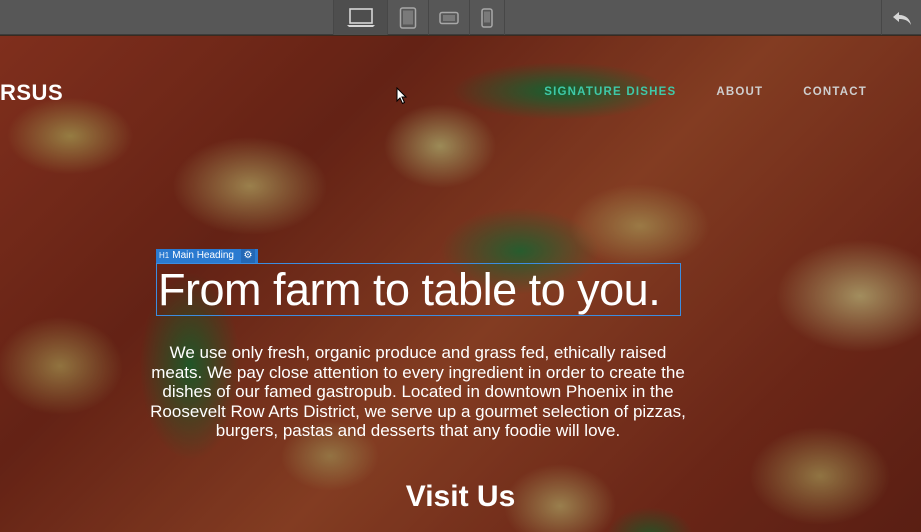 The height and width of the screenshot is (532, 921). Describe the element at coordinates (460, 497) in the screenshot. I see `visit-us-heading: Visit Us` at that location.